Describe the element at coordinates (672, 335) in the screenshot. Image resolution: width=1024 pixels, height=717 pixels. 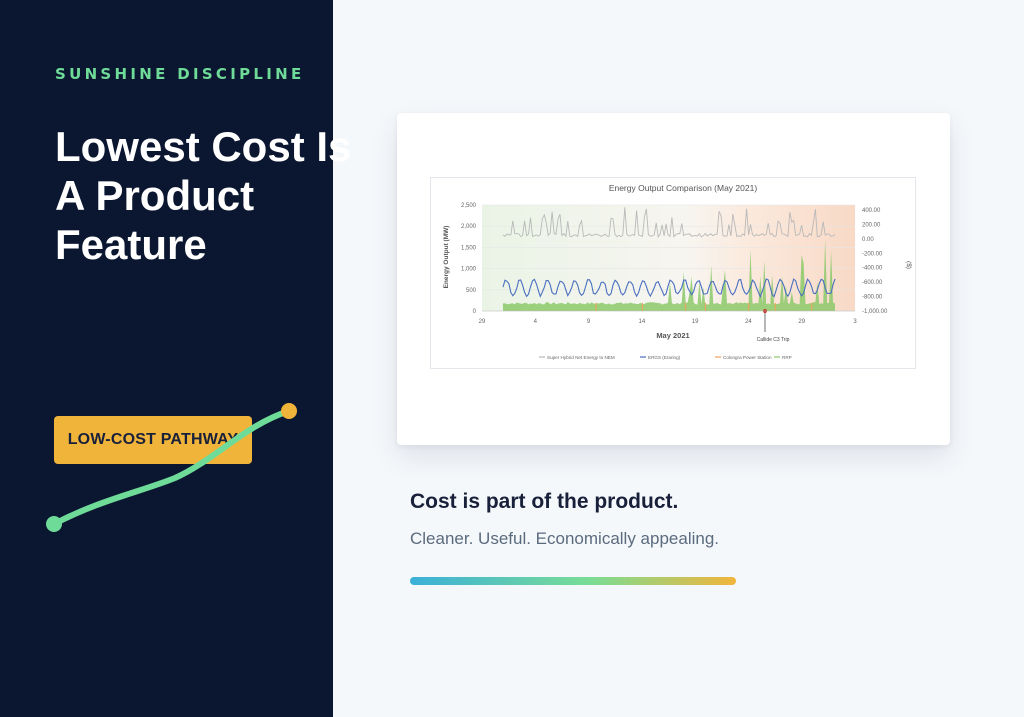
I see `chart-x-axis-label: May 2021` at that location.